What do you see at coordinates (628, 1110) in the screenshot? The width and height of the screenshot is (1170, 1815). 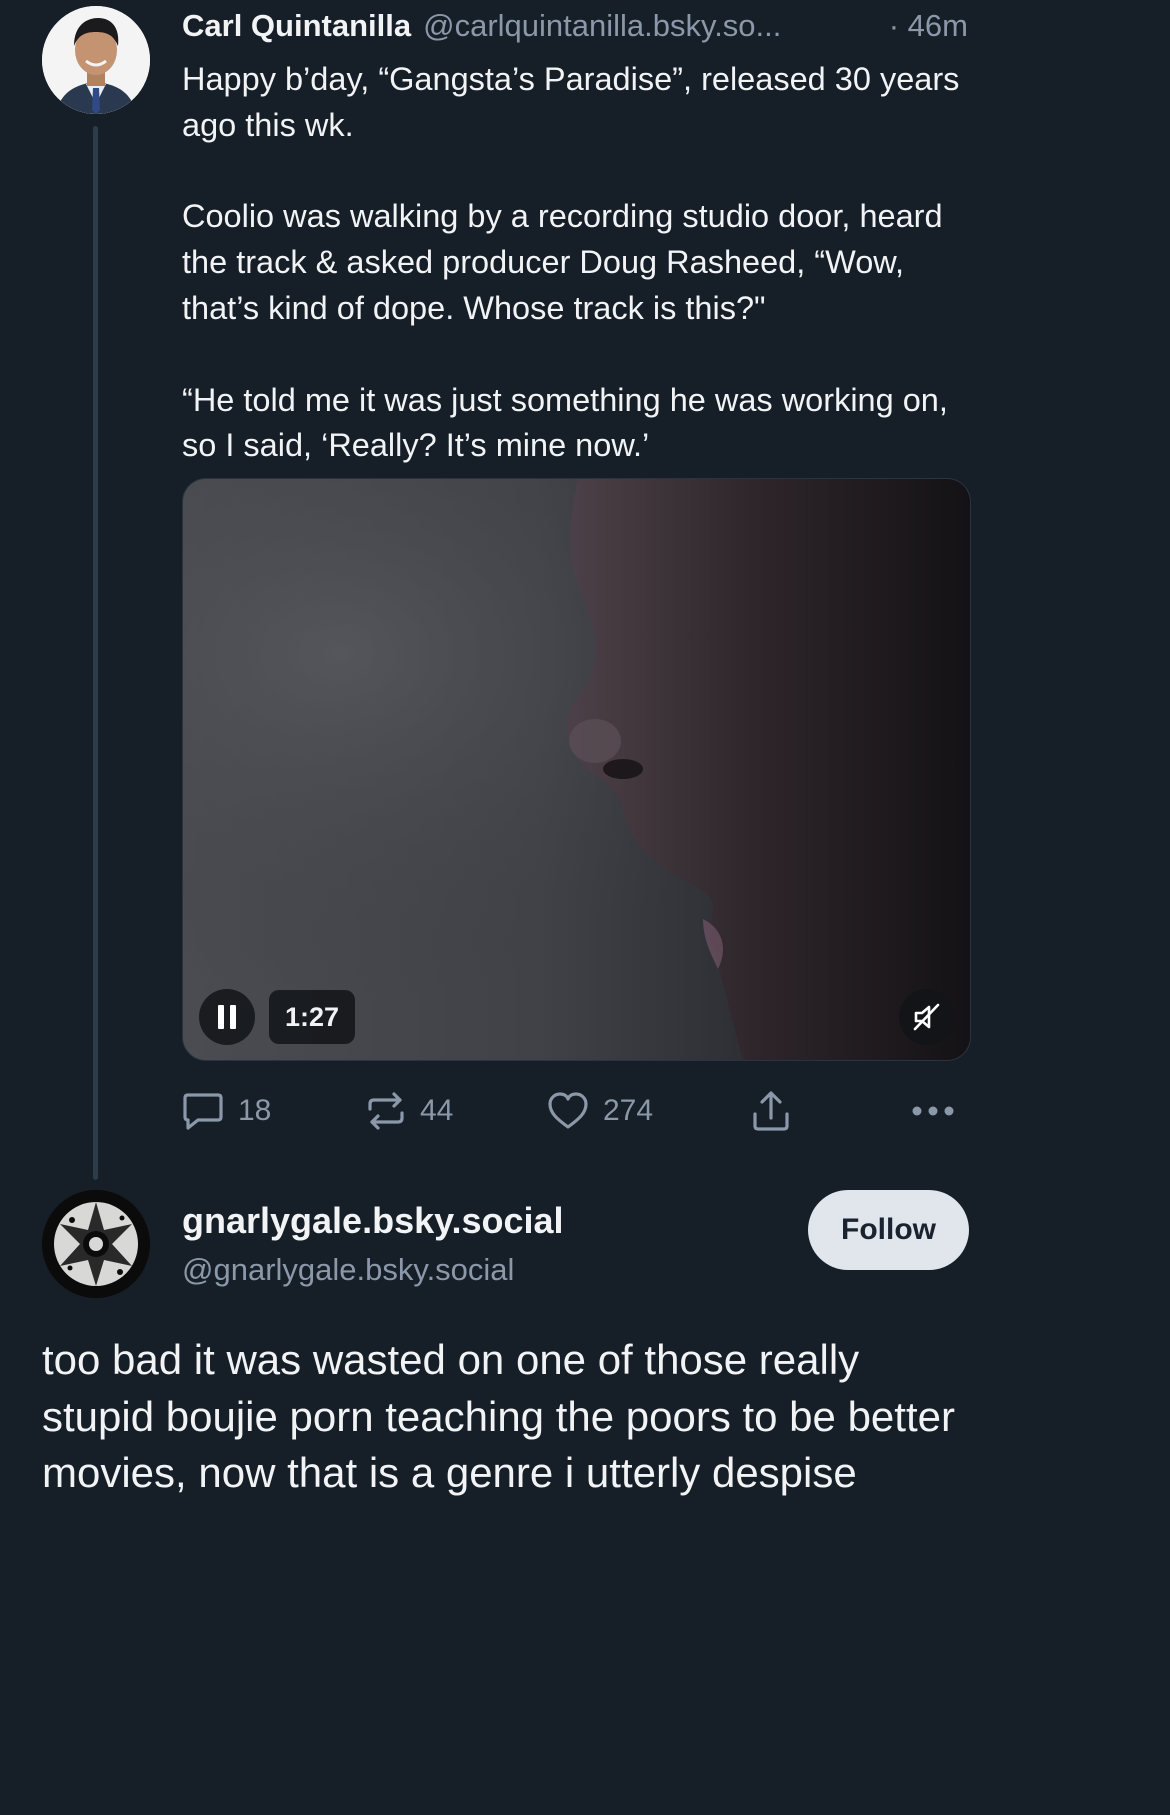 I see `like-count: 274` at bounding box center [628, 1110].